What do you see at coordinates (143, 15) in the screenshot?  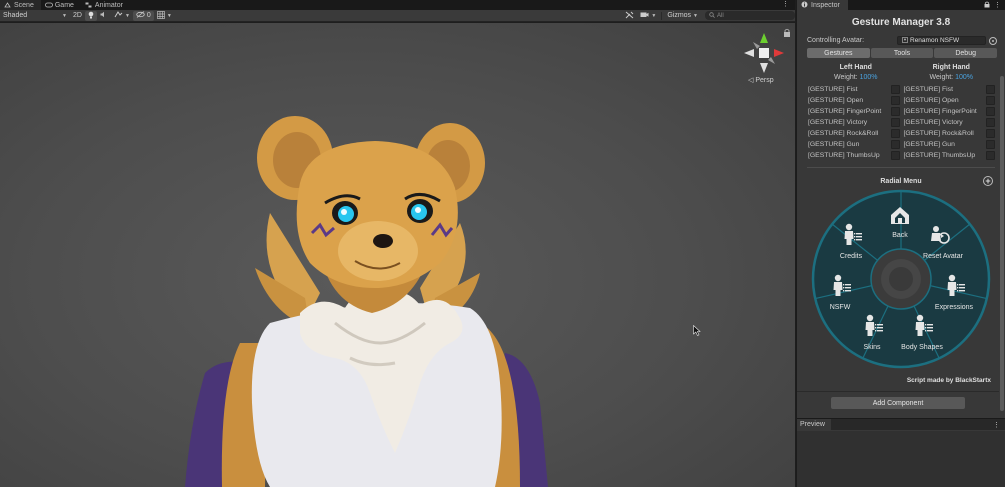 I see `hidden-objects-button: 0` at bounding box center [143, 15].